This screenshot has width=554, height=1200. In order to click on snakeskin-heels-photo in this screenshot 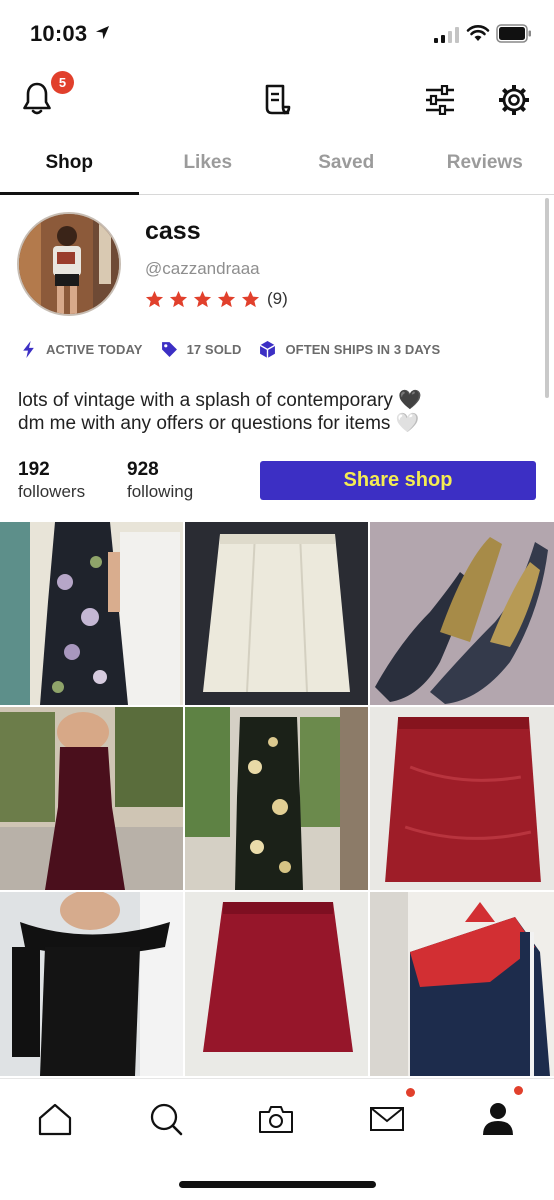, I will do `click(462, 613)`.